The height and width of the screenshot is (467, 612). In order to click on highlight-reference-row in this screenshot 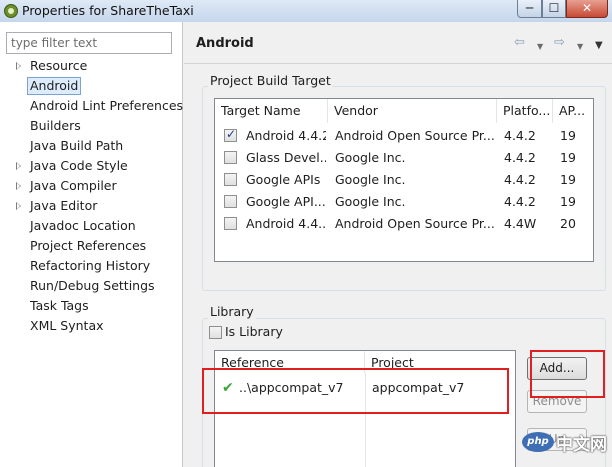, I will do `click(355, 391)`.